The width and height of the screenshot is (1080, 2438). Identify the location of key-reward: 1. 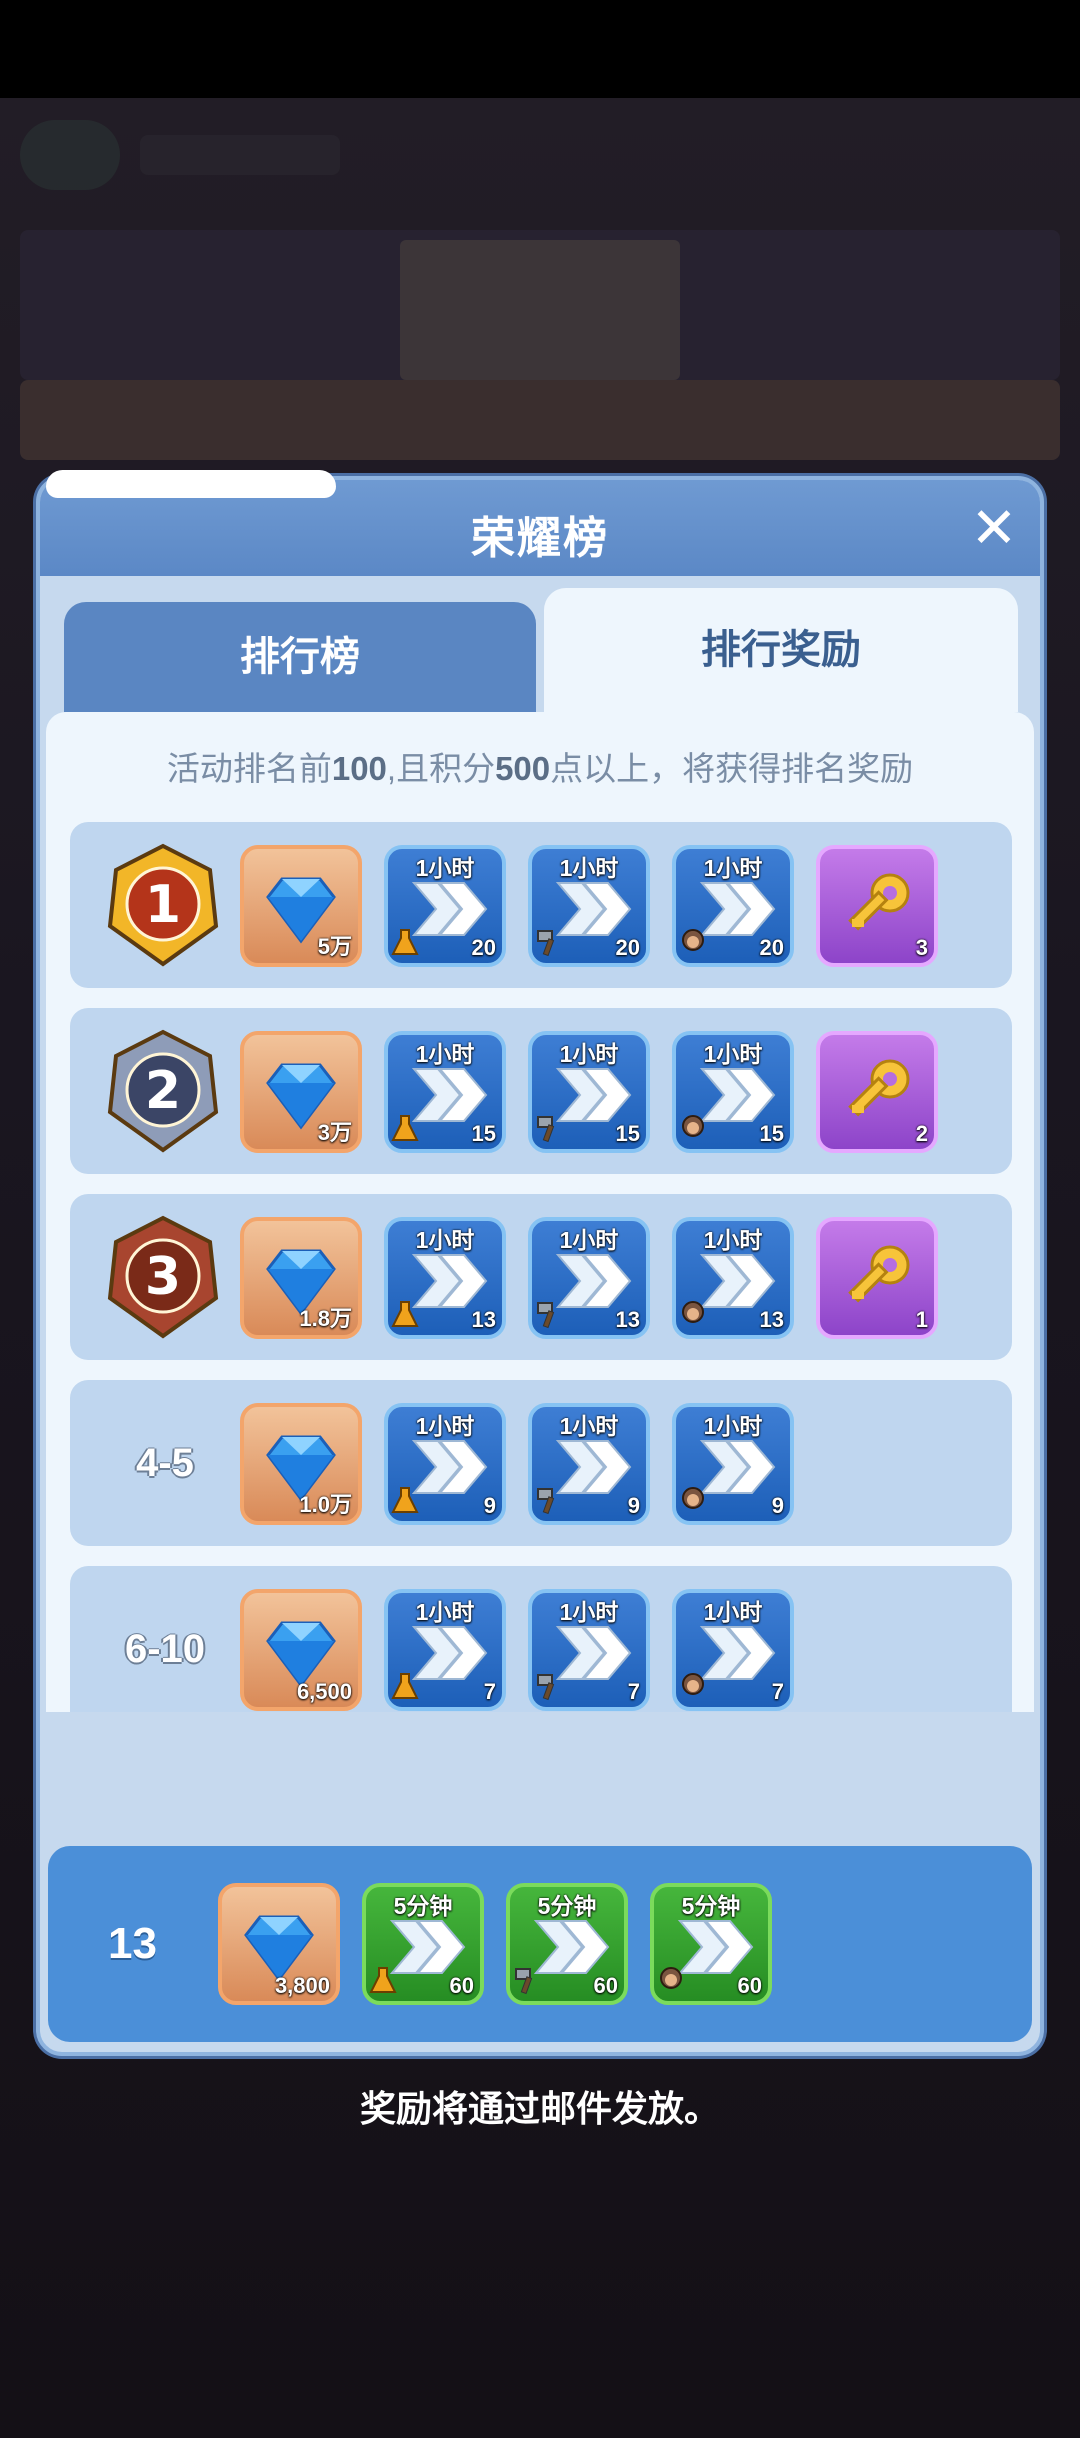
(877, 1278).